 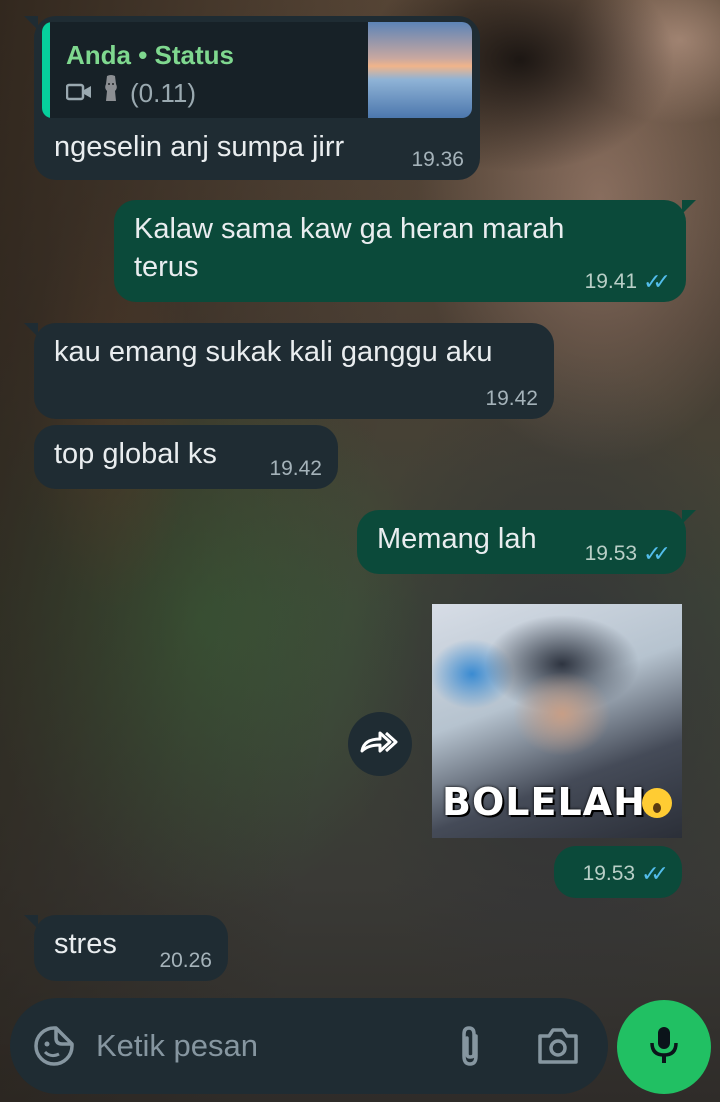 I want to click on forward-icon, so click(x=380, y=744).